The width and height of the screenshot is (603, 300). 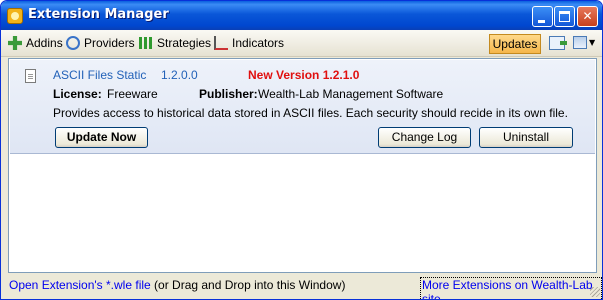 I want to click on publisher-label: Publisher:, so click(x=228, y=94).